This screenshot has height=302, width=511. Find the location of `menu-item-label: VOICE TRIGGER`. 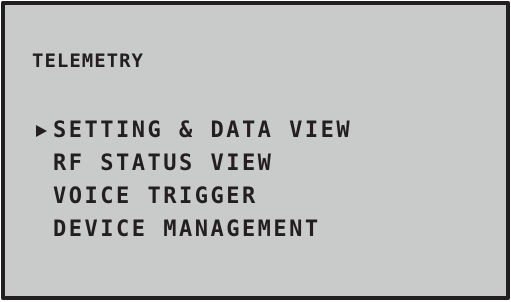

menu-item-label: VOICE TRIGGER is located at coordinates (155, 196).